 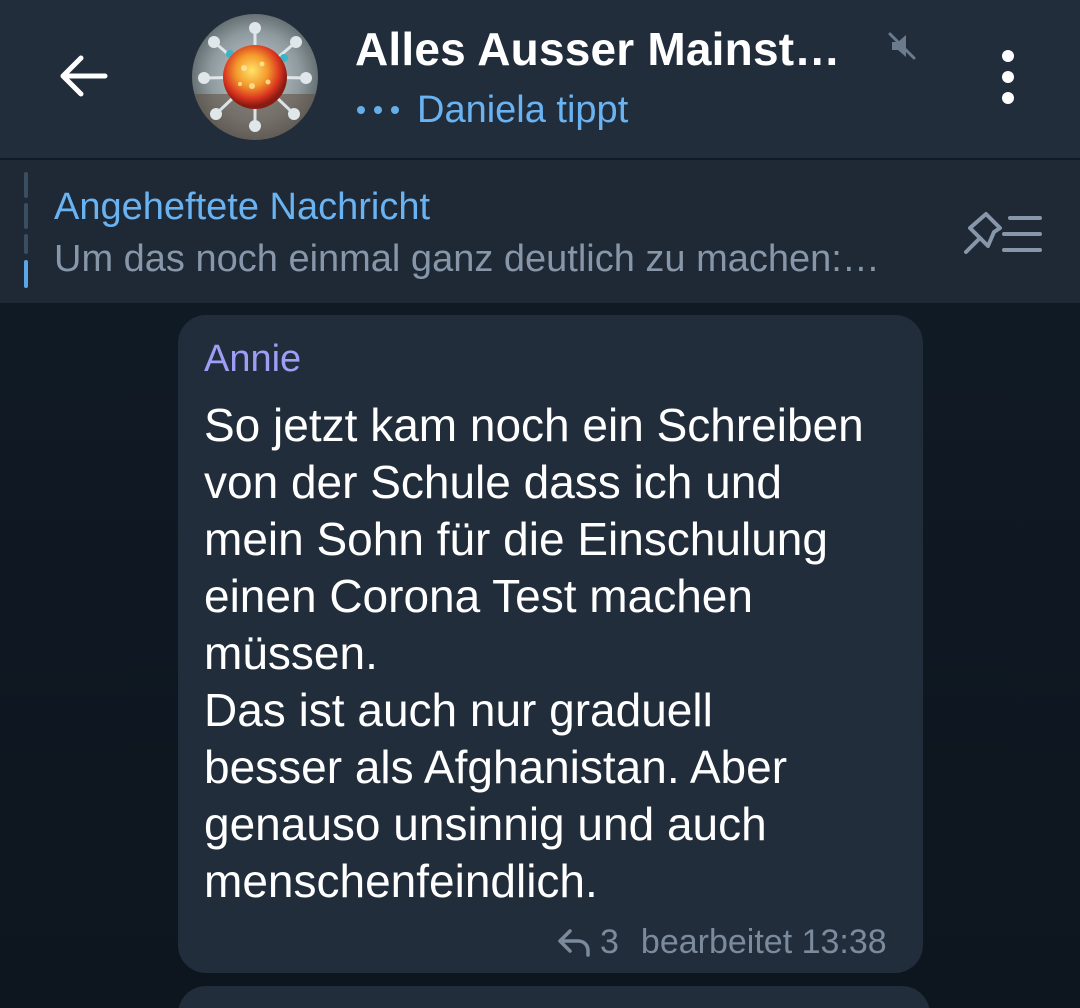 What do you see at coordinates (554, 997) in the screenshot?
I see `next-message-bubble` at bounding box center [554, 997].